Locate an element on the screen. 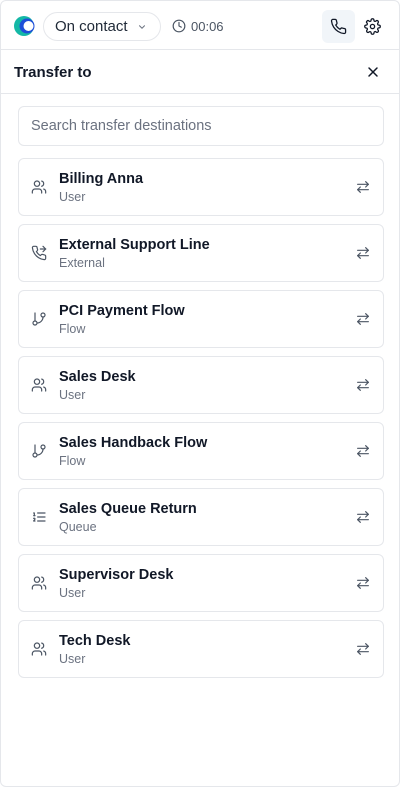  transfer-header: Transfer to is located at coordinates (200, 72).